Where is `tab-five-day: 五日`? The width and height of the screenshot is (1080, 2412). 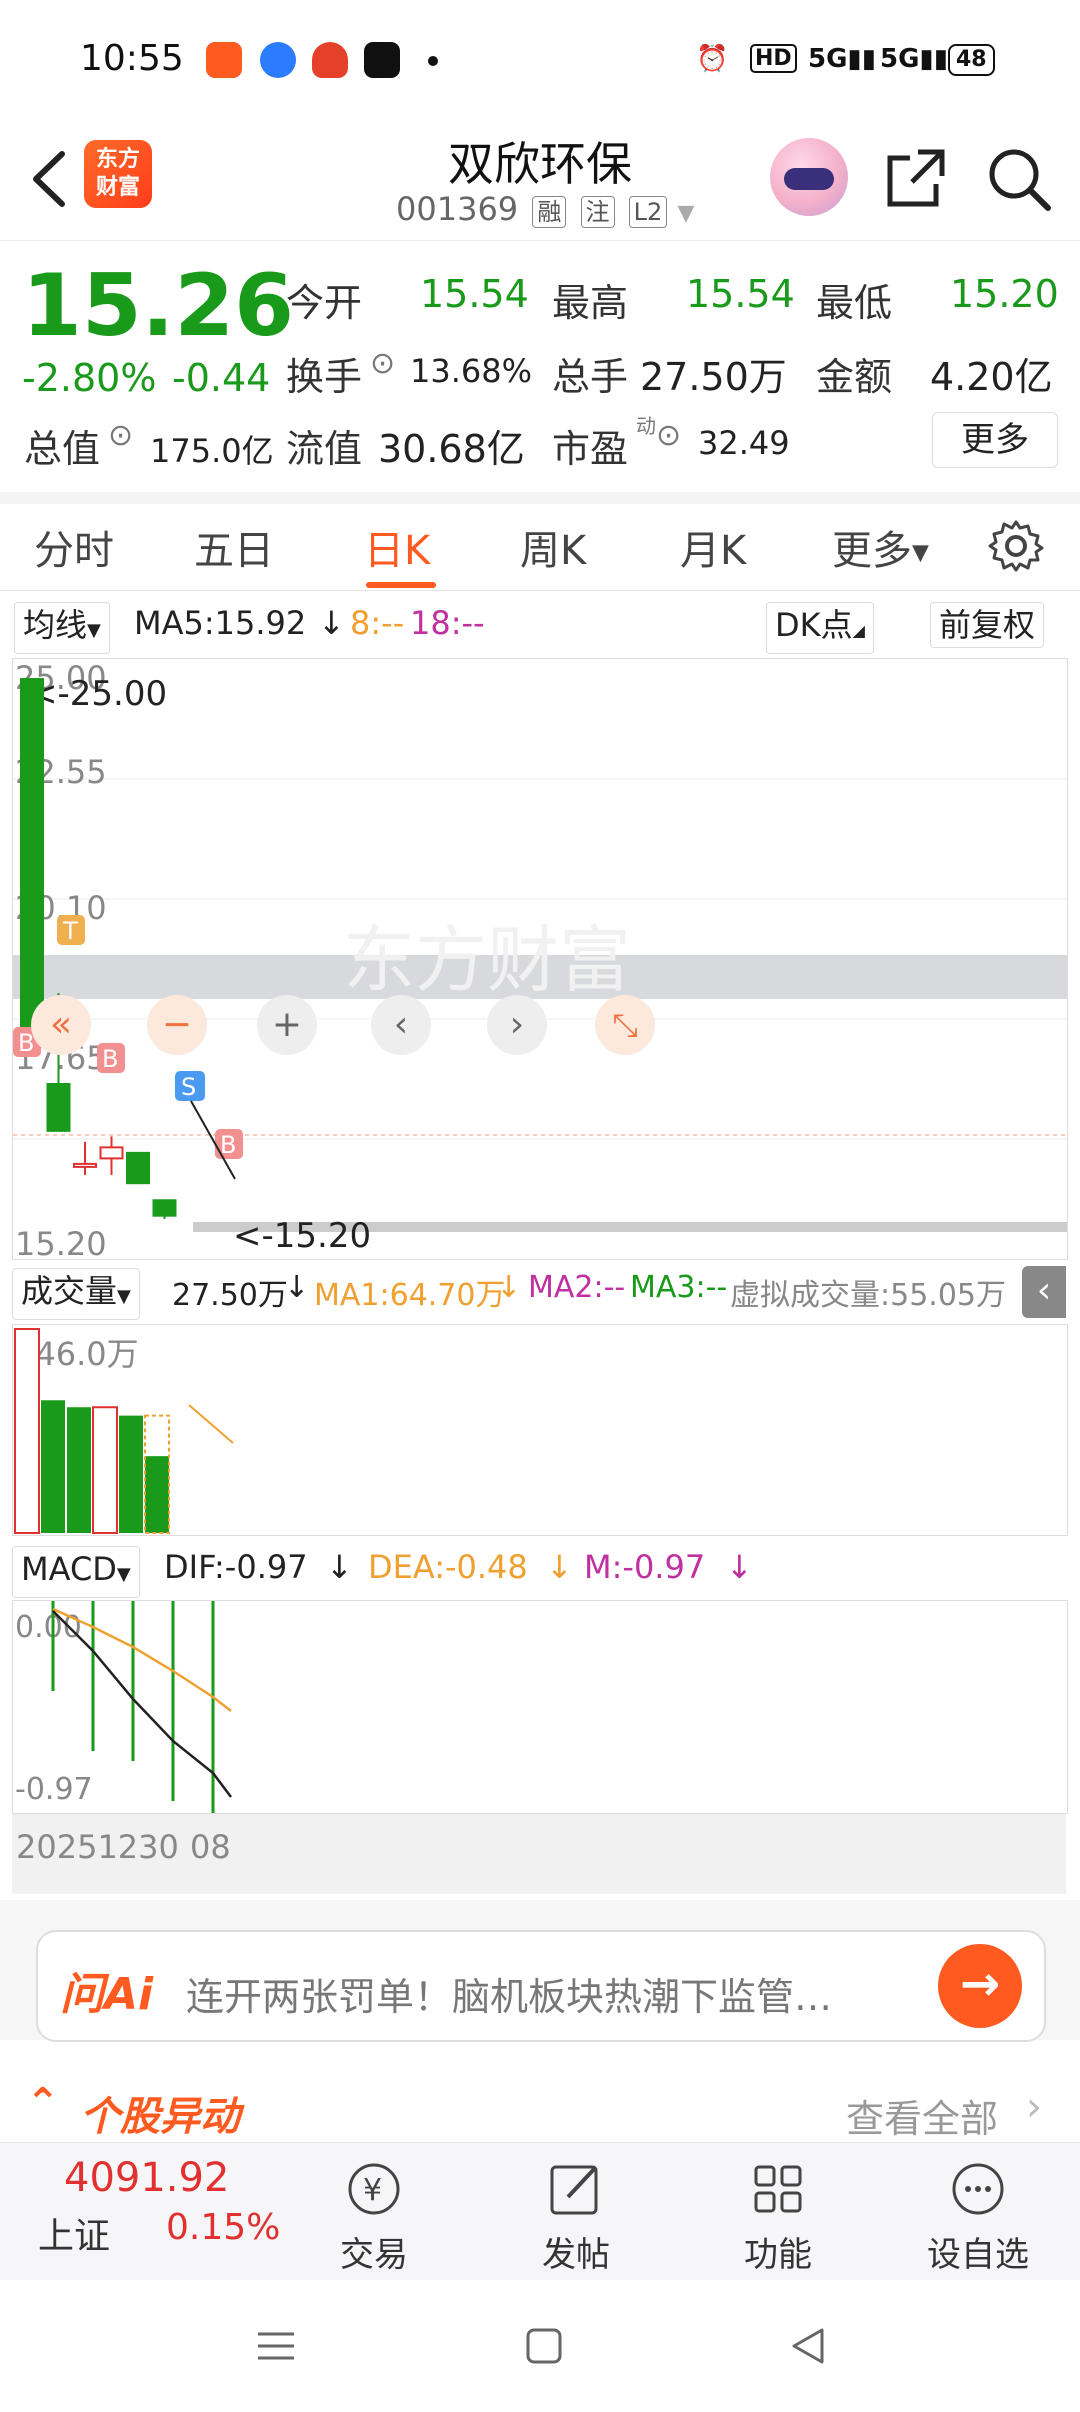 tab-five-day: 五日 is located at coordinates (234, 547).